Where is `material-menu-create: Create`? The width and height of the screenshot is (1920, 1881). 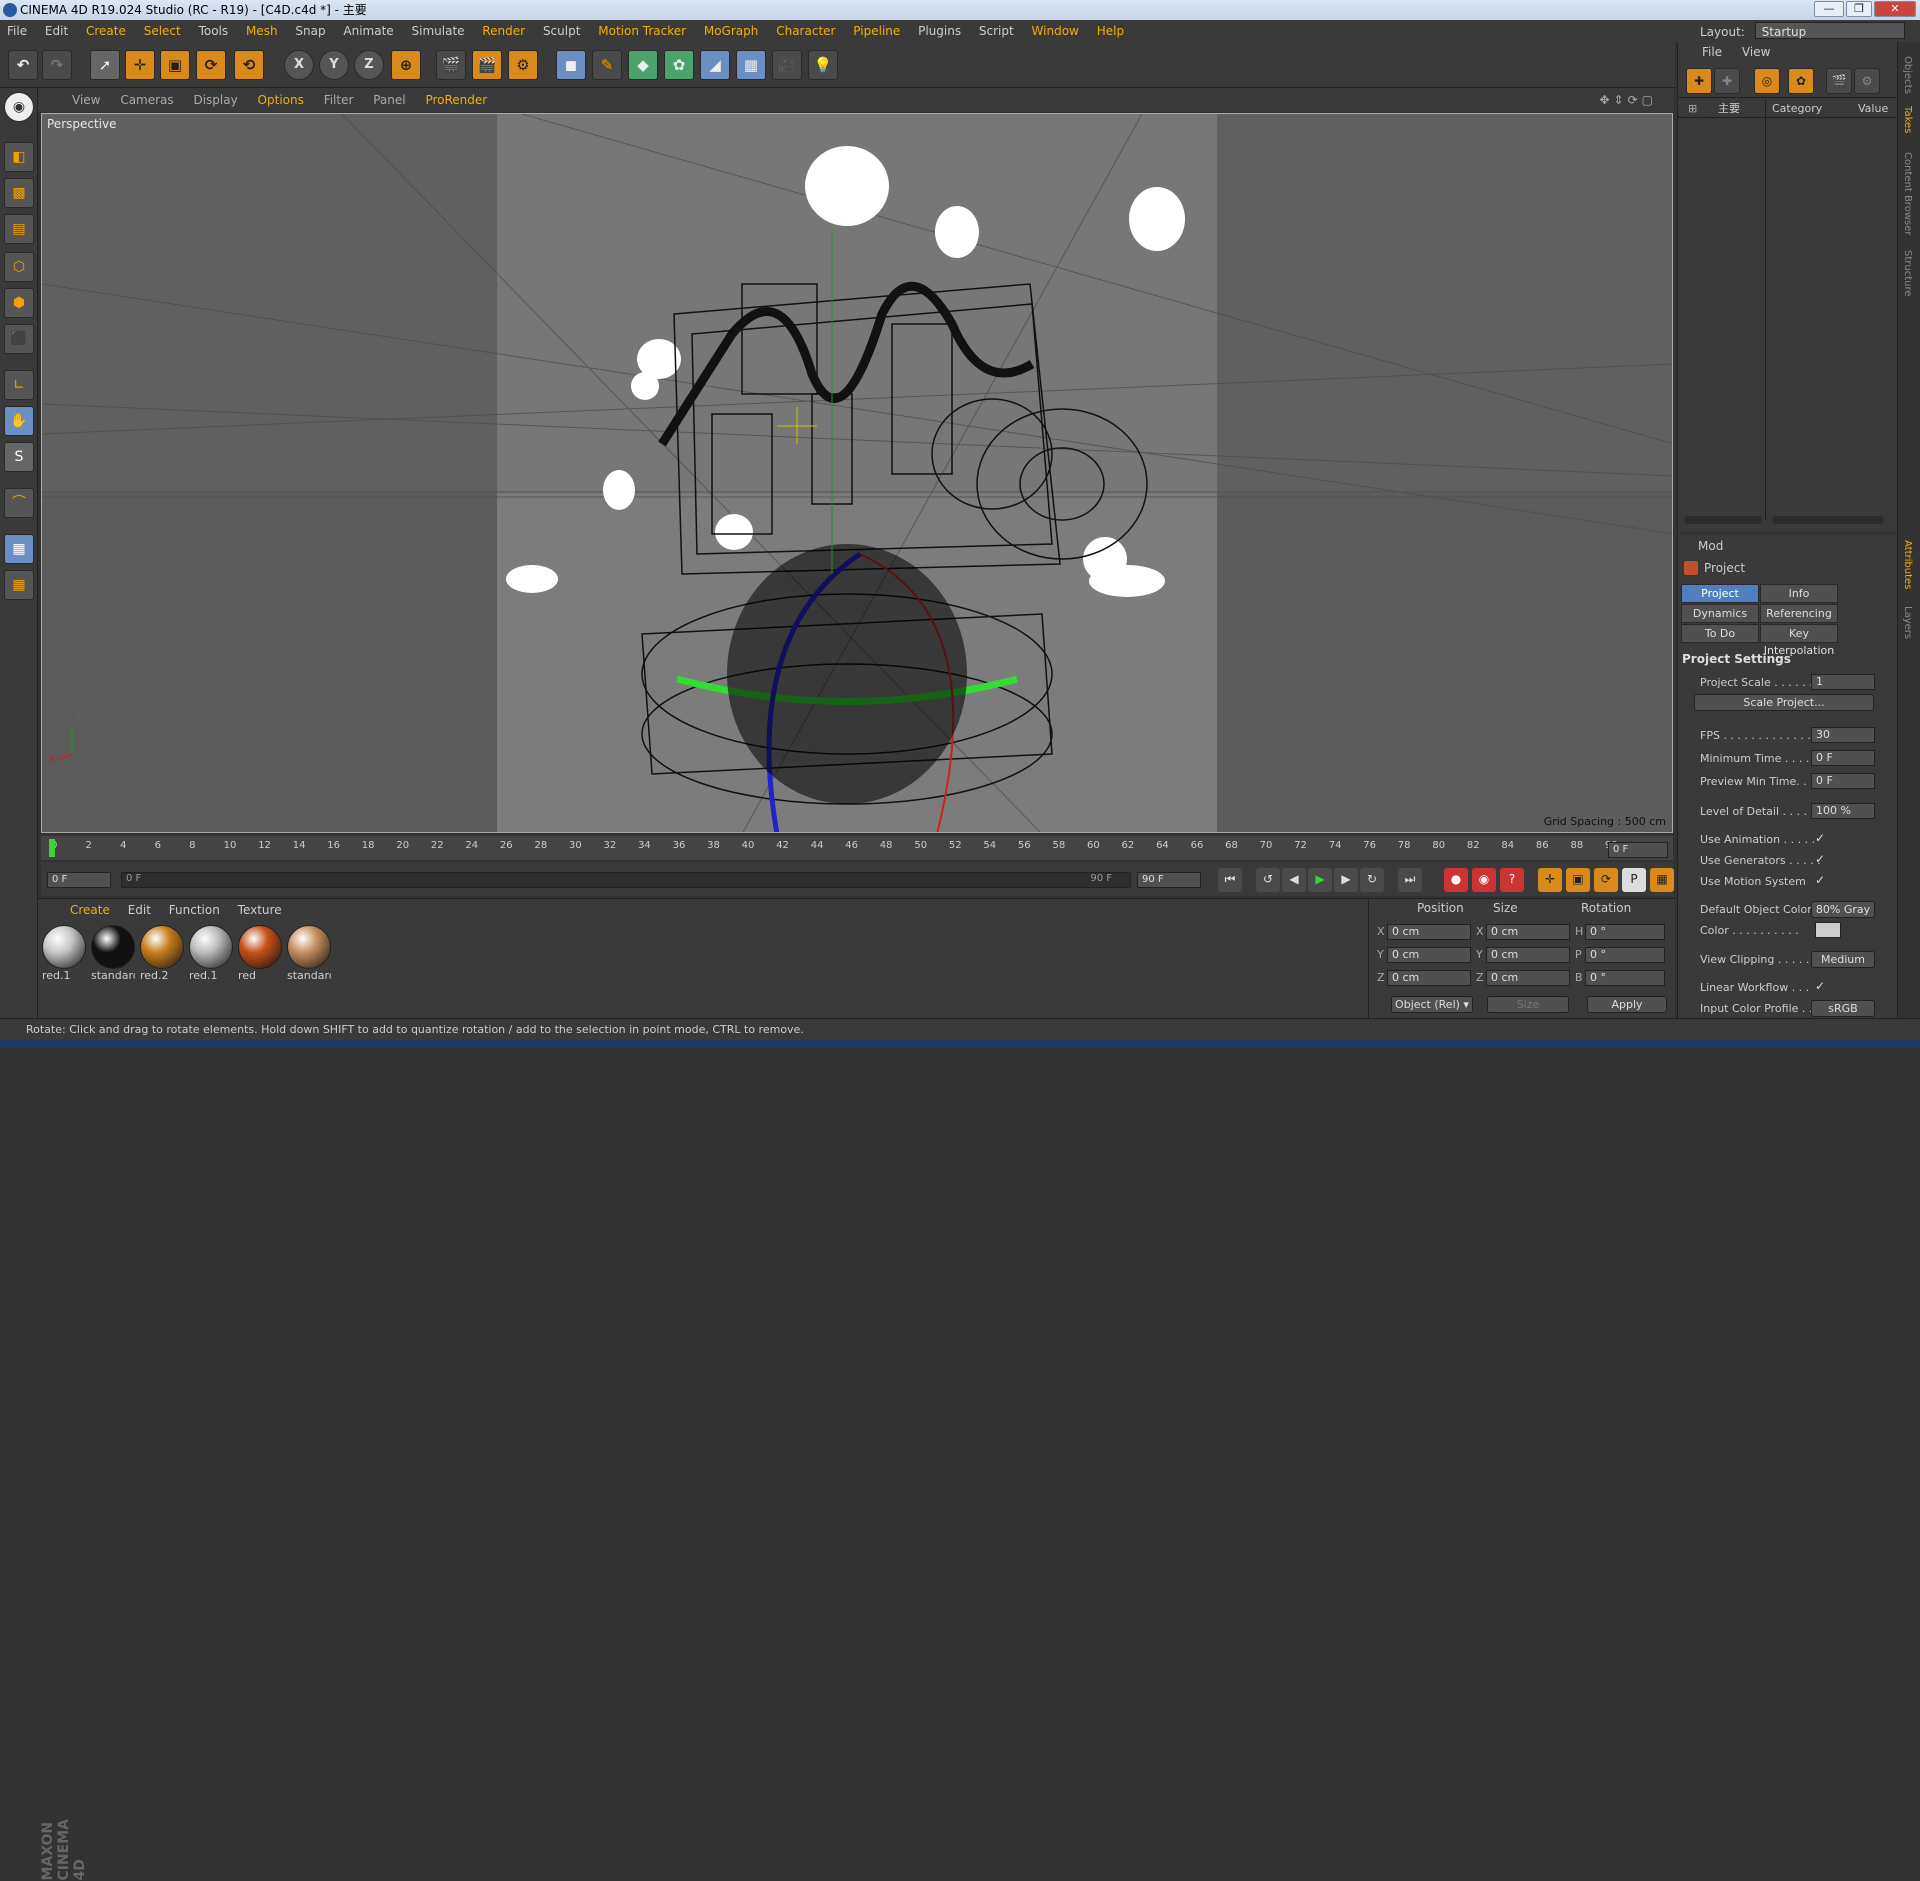 material-menu-create: Create is located at coordinates (90, 910).